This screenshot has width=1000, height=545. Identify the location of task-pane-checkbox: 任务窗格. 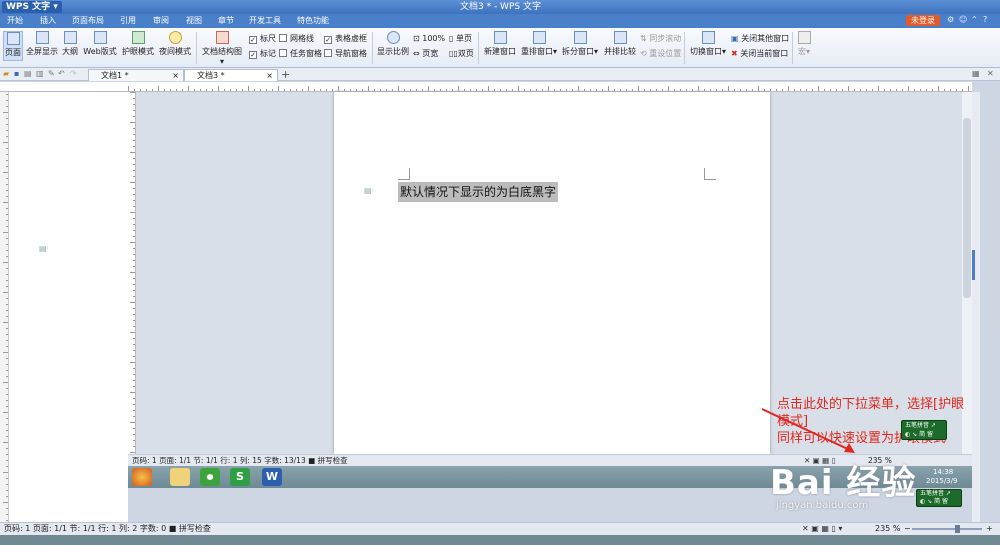
(300, 53).